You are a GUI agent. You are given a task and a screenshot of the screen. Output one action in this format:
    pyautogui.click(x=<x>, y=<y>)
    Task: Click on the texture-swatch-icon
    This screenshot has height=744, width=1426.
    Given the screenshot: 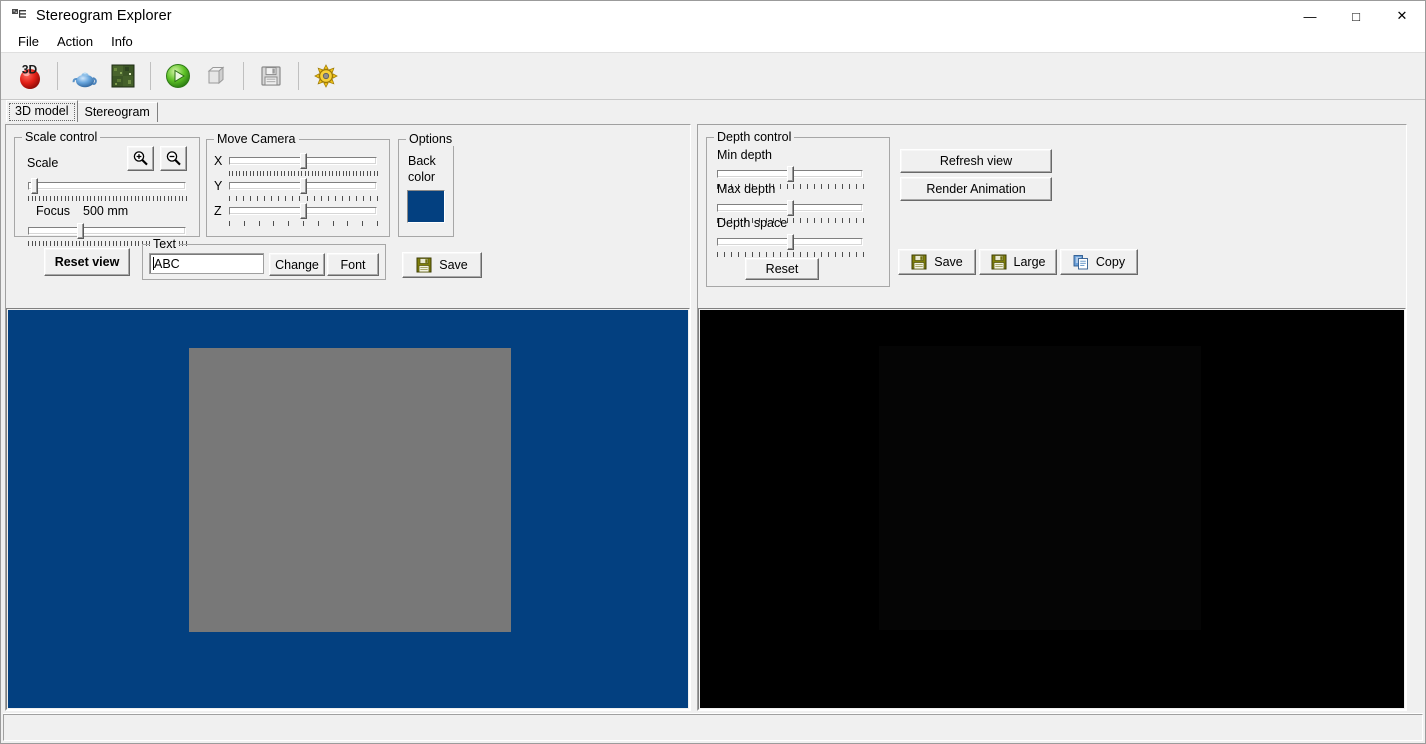 What is the action you would take?
    pyautogui.click(x=123, y=76)
    